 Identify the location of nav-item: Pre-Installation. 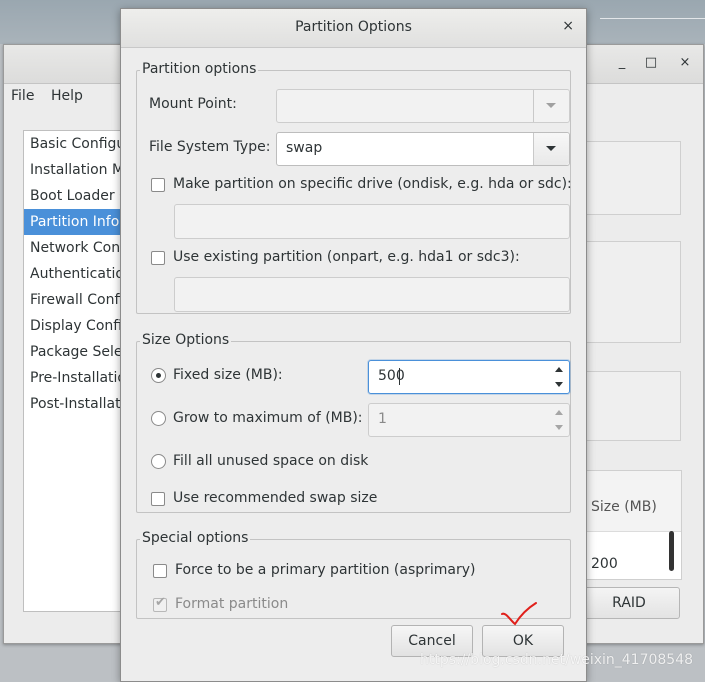
(79, 378).